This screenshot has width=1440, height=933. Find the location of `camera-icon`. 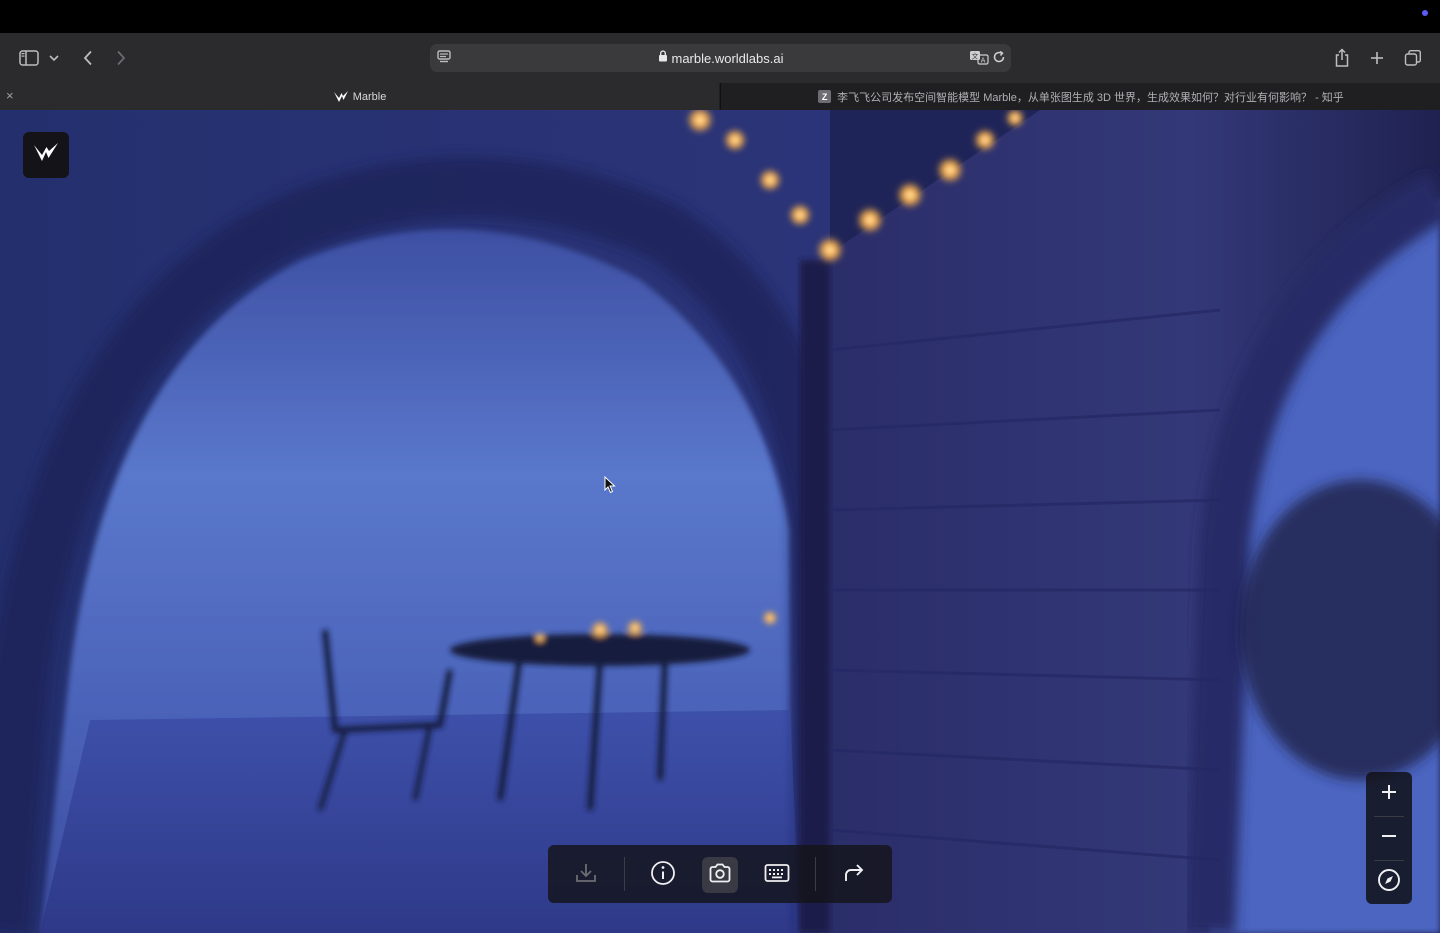

camera-icon is located at coordinates (720, 875).